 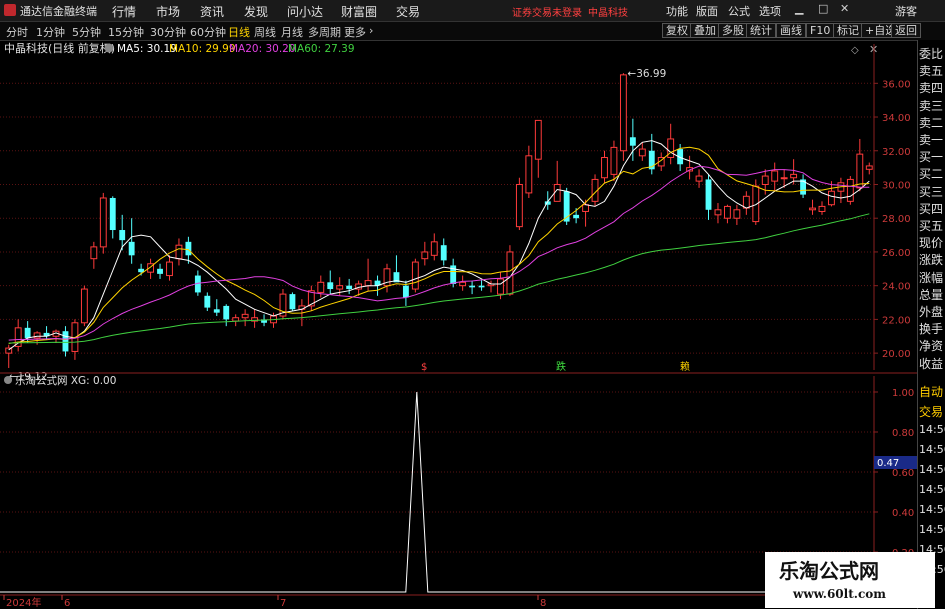 What do you see at coordinates (799, 8) in the screenshot?
I see `minimize-icon: ▁` at bounding box center [799, 8].